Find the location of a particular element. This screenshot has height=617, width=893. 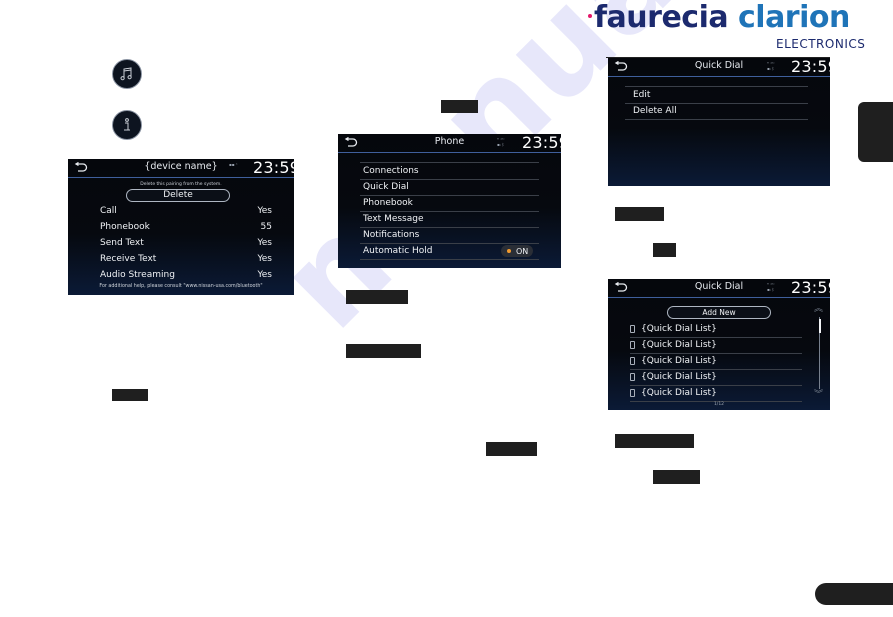

row-label: Send Text is located at coordinates (122, 243).